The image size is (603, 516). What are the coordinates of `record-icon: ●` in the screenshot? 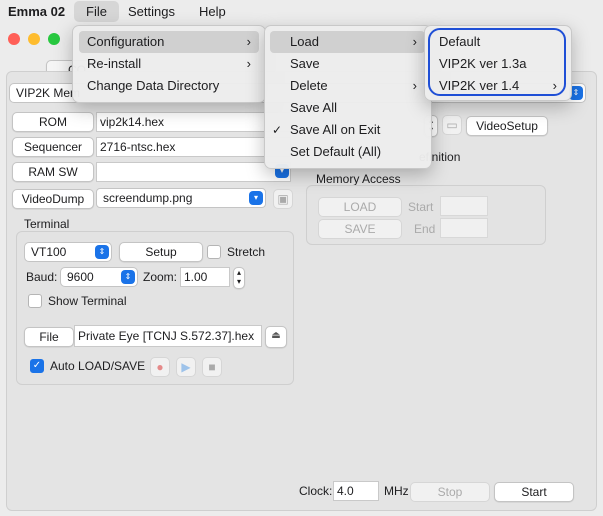 It's located at (160, 367).